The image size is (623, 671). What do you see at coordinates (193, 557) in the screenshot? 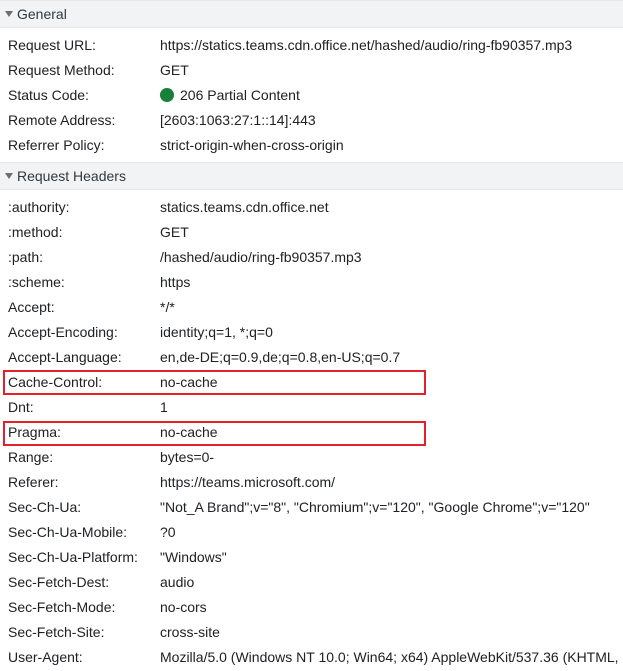
I see `header-value: "Windows"` at bounding box center [193, 557].